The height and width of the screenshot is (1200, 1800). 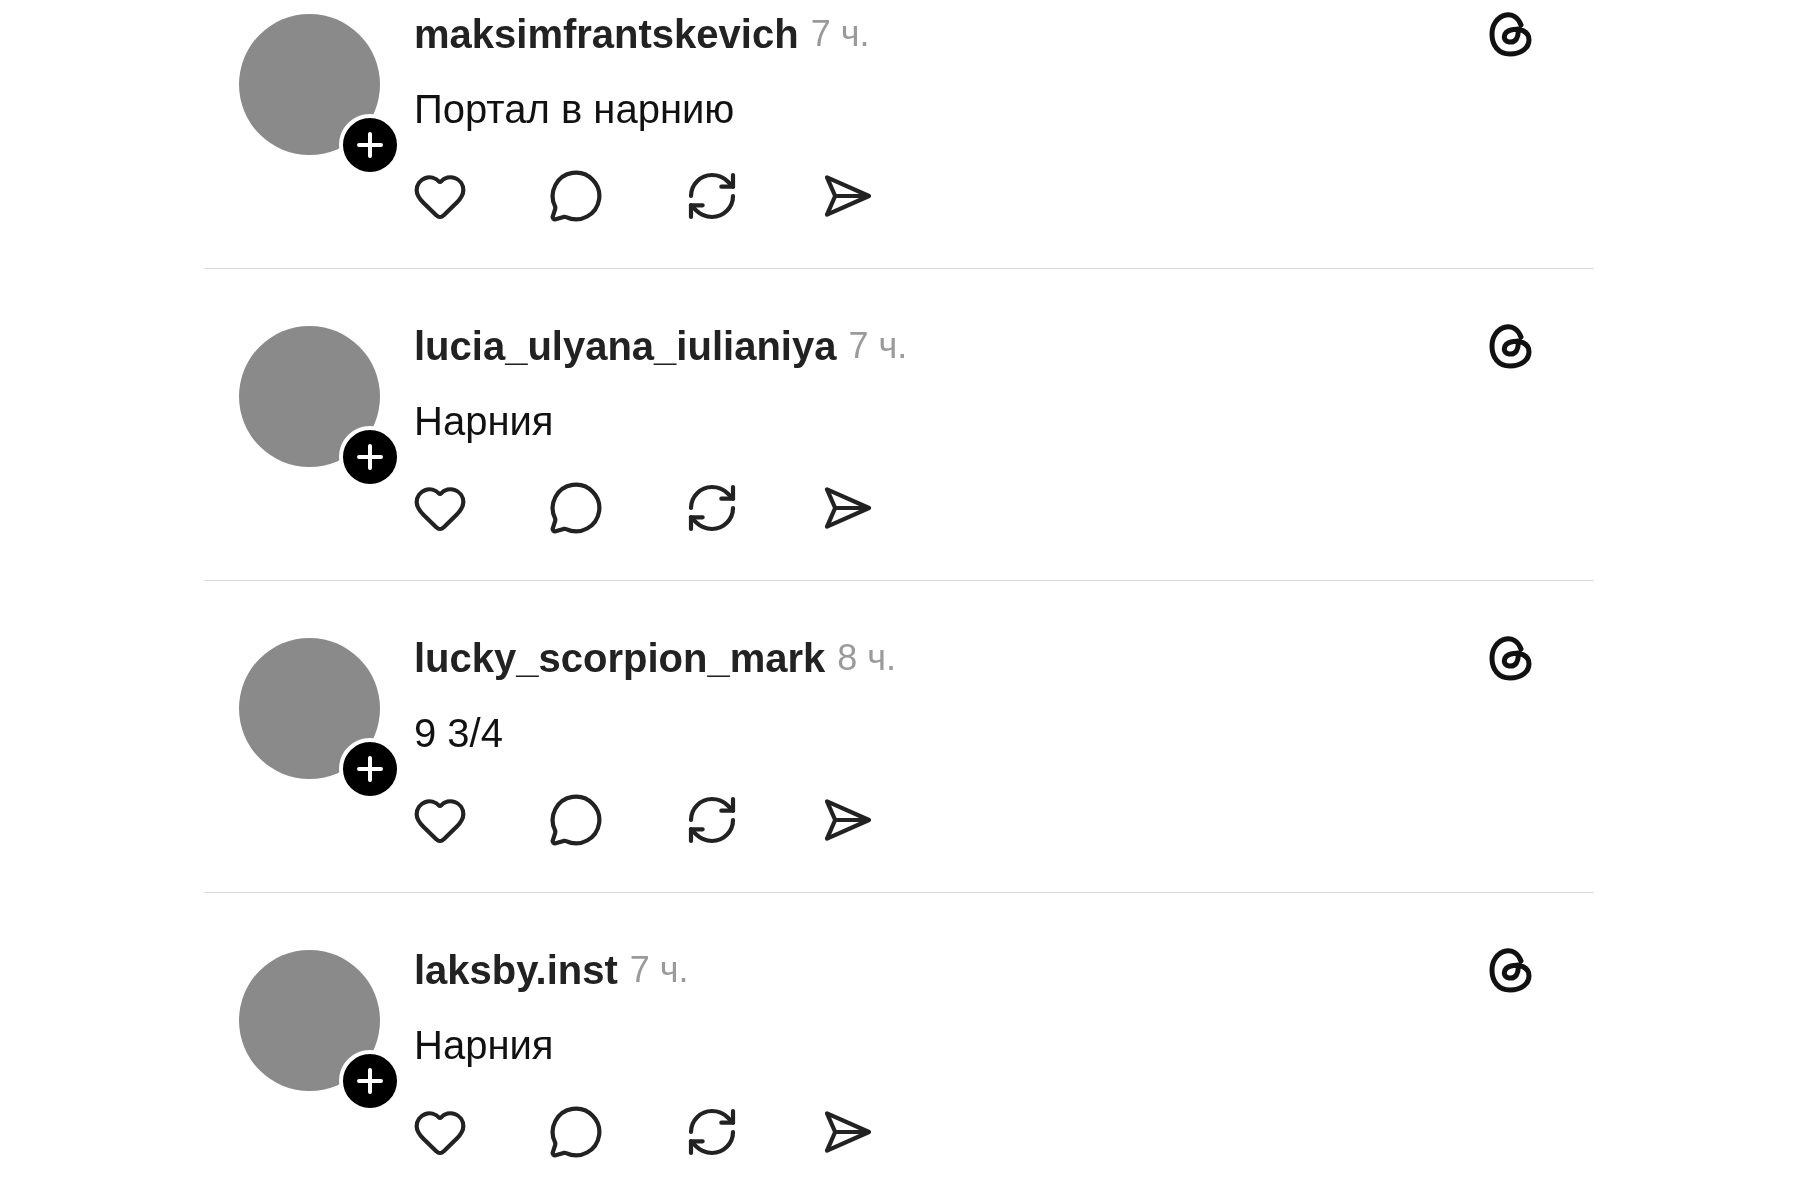 I want to click on username: lucia_ulyana_iulianiya, so click(x=625, y=346).